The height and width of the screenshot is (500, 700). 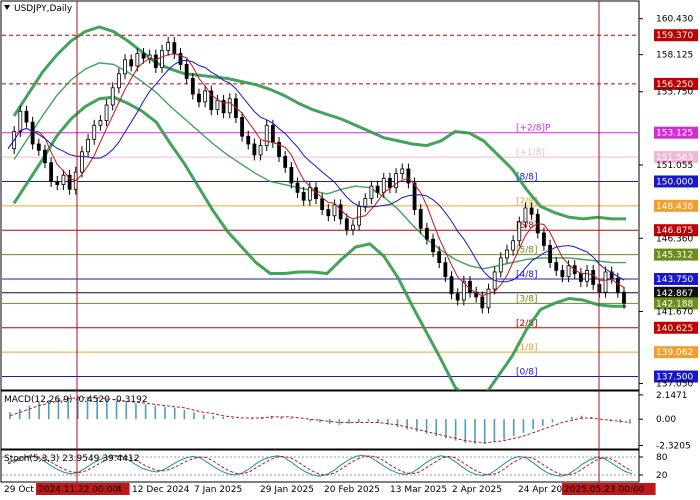 I want to click on time-tick-label: 29 Jan 2025, so click(x=287, y=490).